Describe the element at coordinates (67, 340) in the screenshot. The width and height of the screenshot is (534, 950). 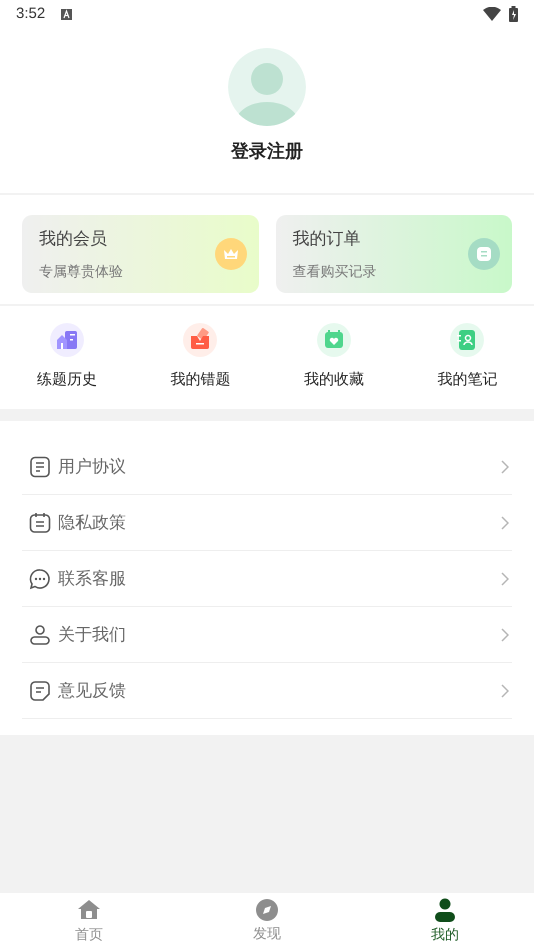
I see `buildings-icon` at that location.